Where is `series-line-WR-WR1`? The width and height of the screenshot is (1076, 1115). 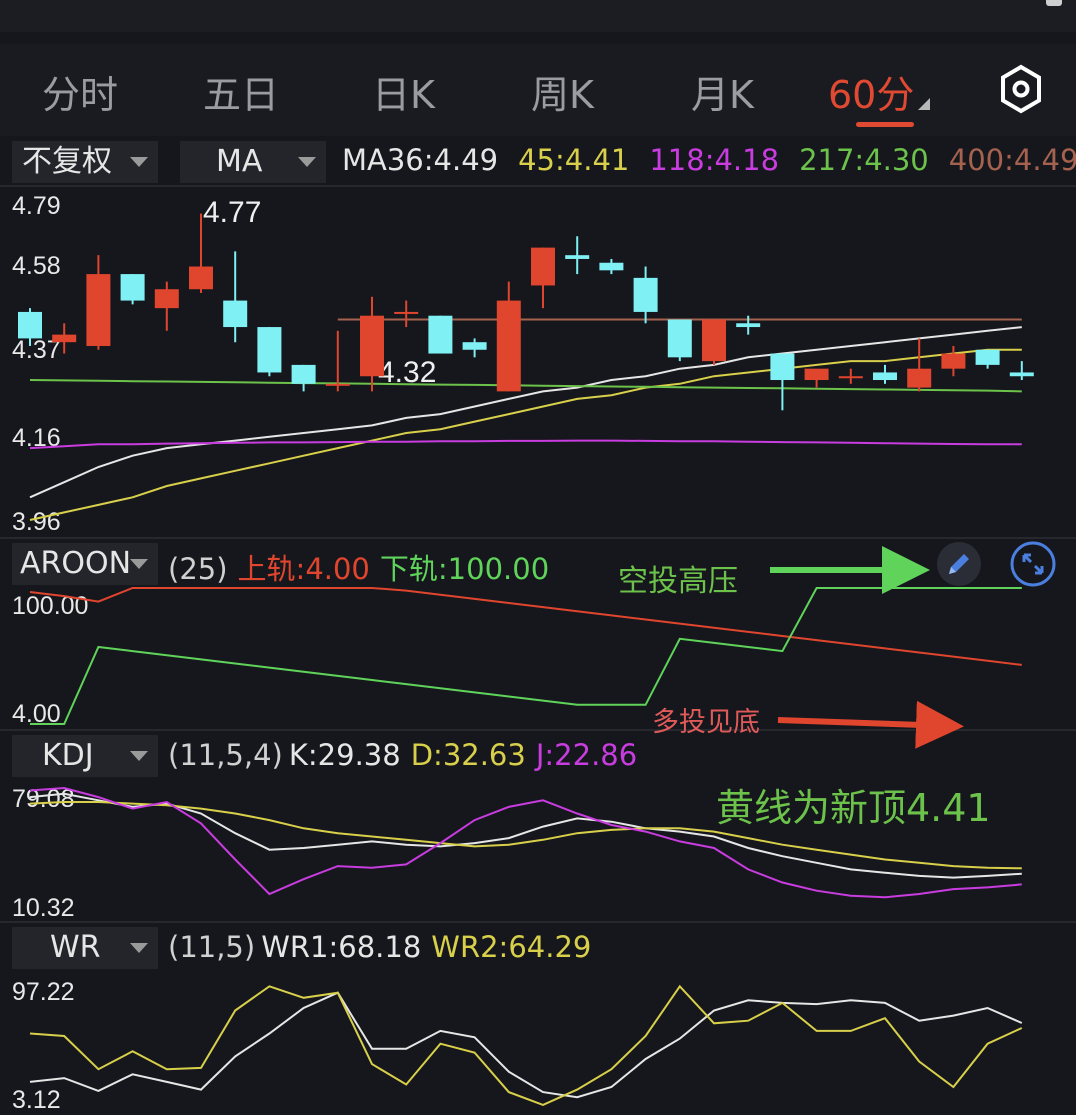 series-line-WR-WR1 is located at coordinates (526, 1045).